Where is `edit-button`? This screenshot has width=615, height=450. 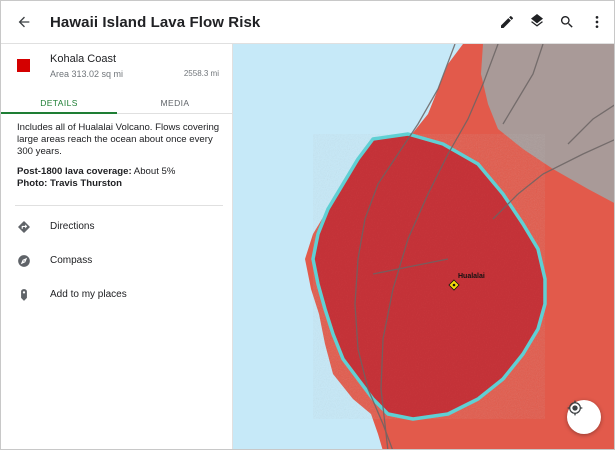
edit-button is located at coordinates (507, 22).